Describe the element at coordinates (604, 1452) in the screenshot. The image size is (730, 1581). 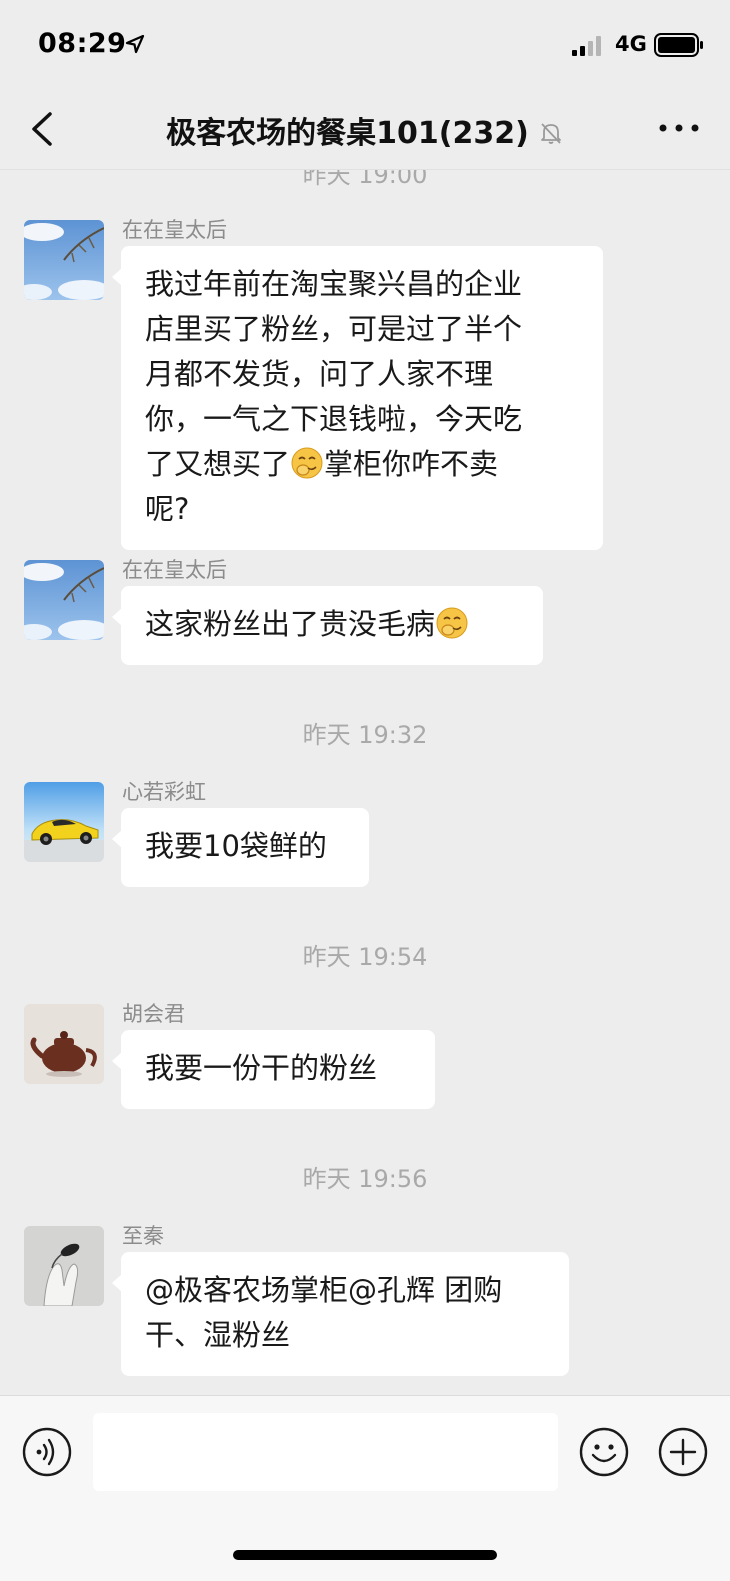
I see `emoji-button` at that location.